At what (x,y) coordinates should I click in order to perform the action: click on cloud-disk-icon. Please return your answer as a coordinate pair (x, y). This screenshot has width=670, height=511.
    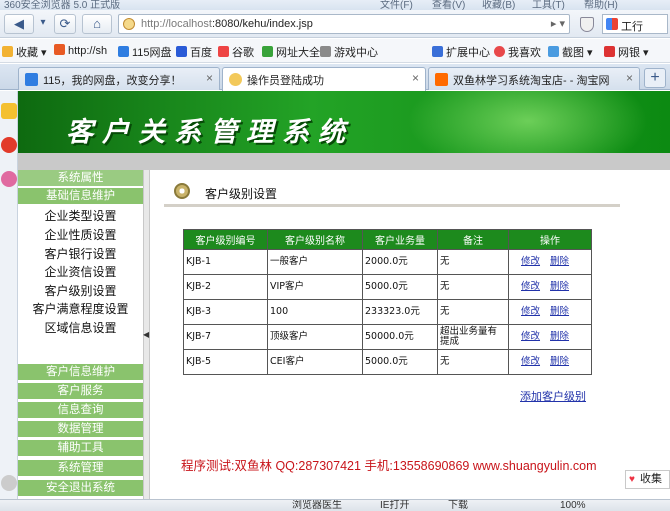
    Looking at the image, I should click on (123, 51).